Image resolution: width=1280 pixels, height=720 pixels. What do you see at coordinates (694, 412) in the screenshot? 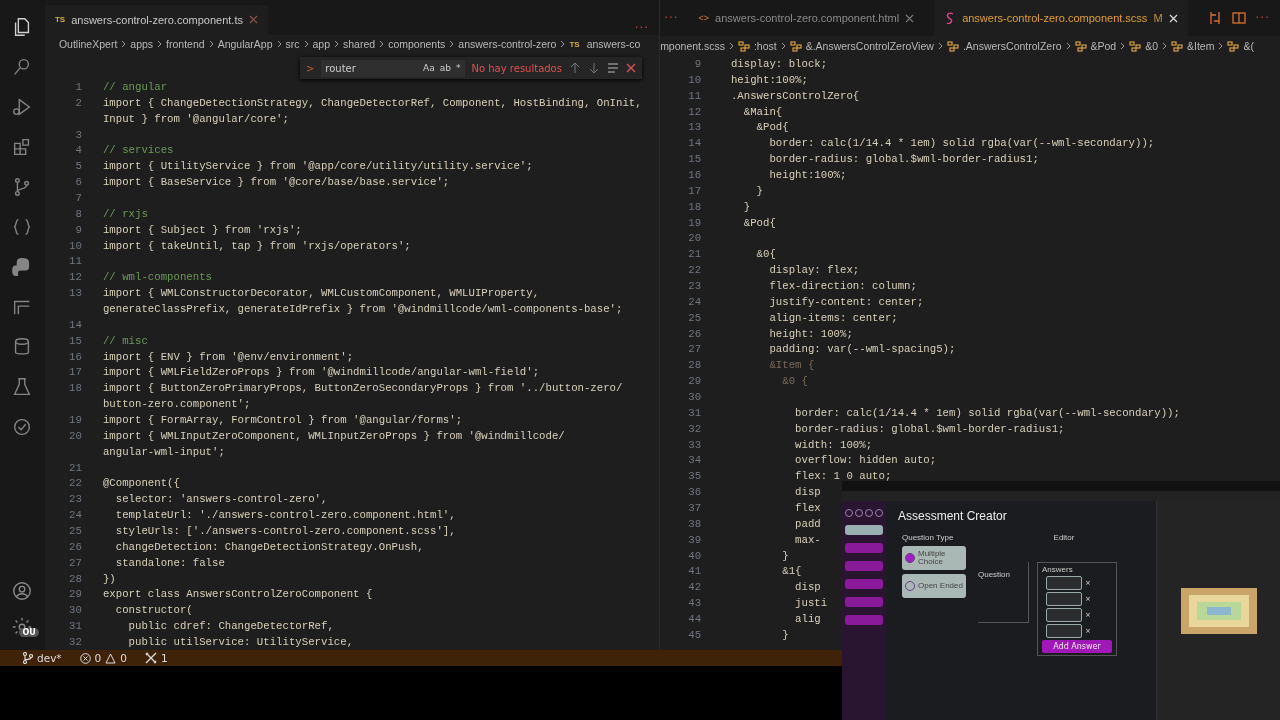
I see `line-number: 31` at bounding box center [694, 412].